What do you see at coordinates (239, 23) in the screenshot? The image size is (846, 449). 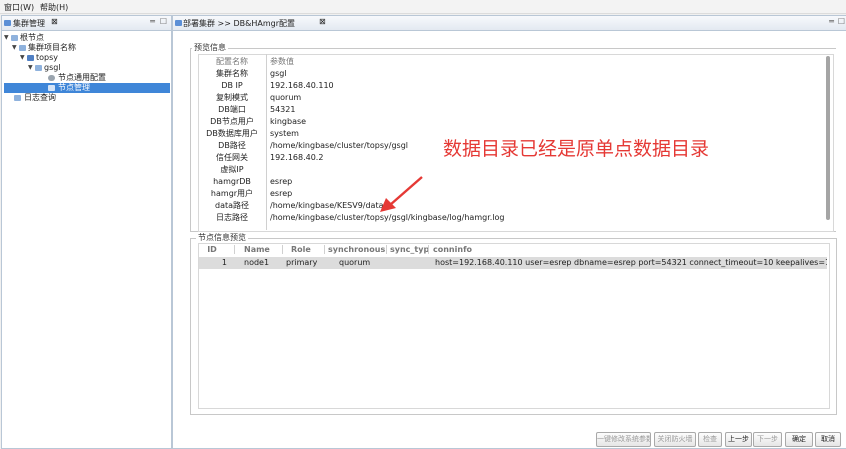 I see `tab-title: 部署集群 >> DB&HAmgr配置` at bounding box center [239, 23].